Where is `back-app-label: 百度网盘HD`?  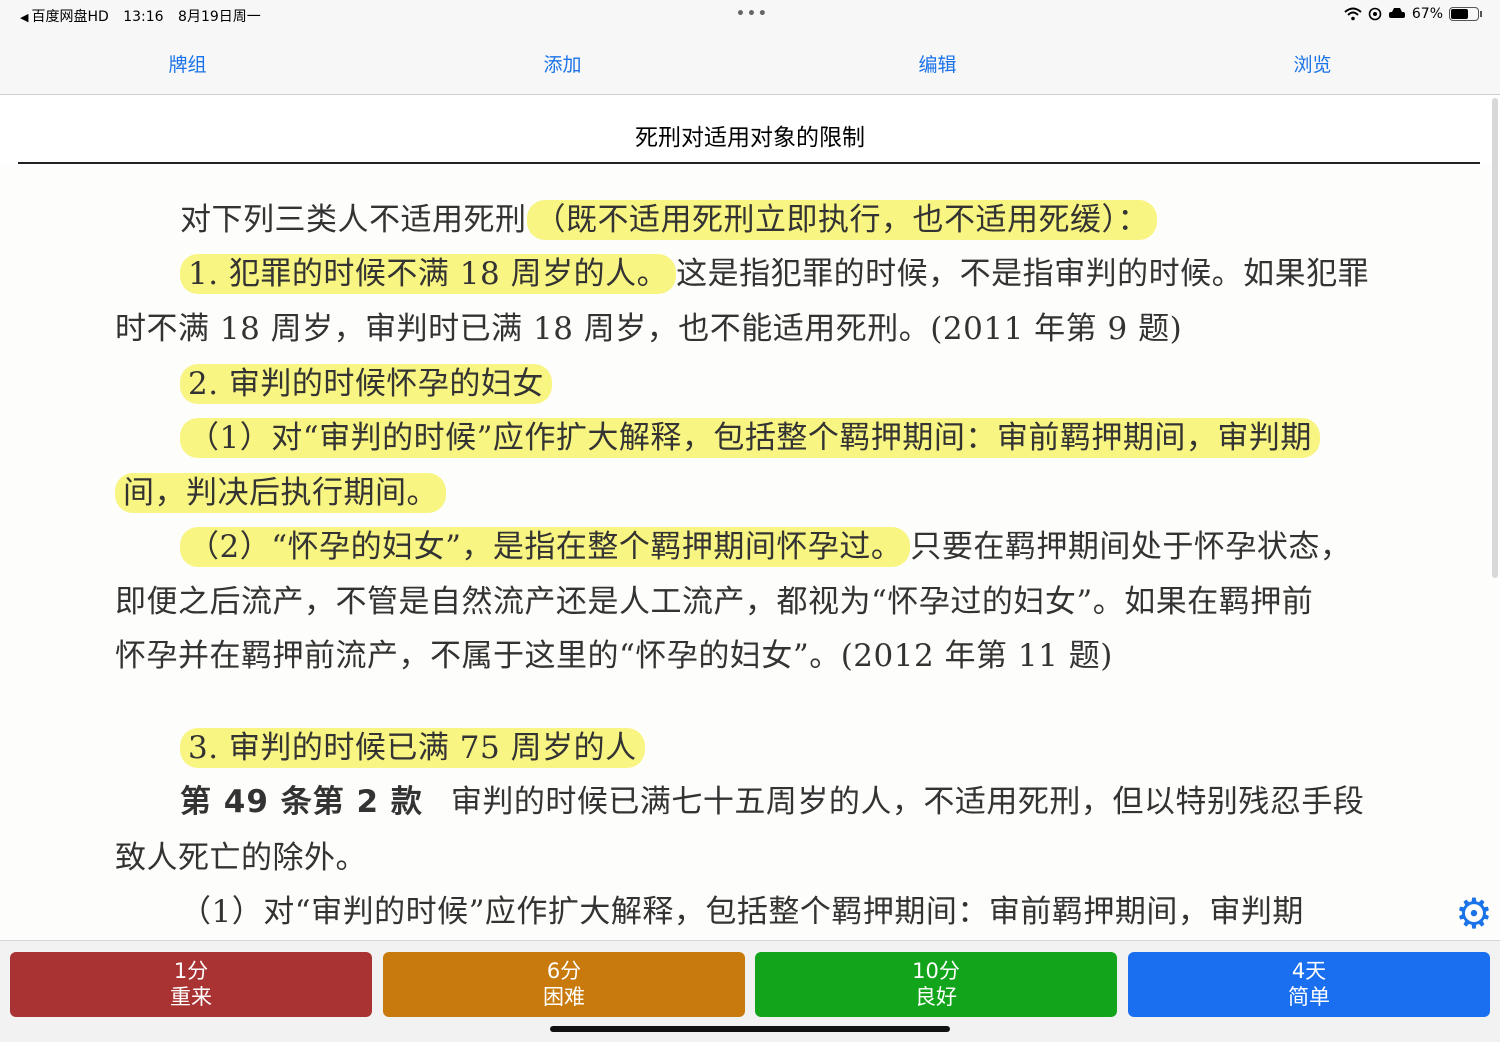 back-app-label: 百度网盘HD is located at coordinates (69, 17).